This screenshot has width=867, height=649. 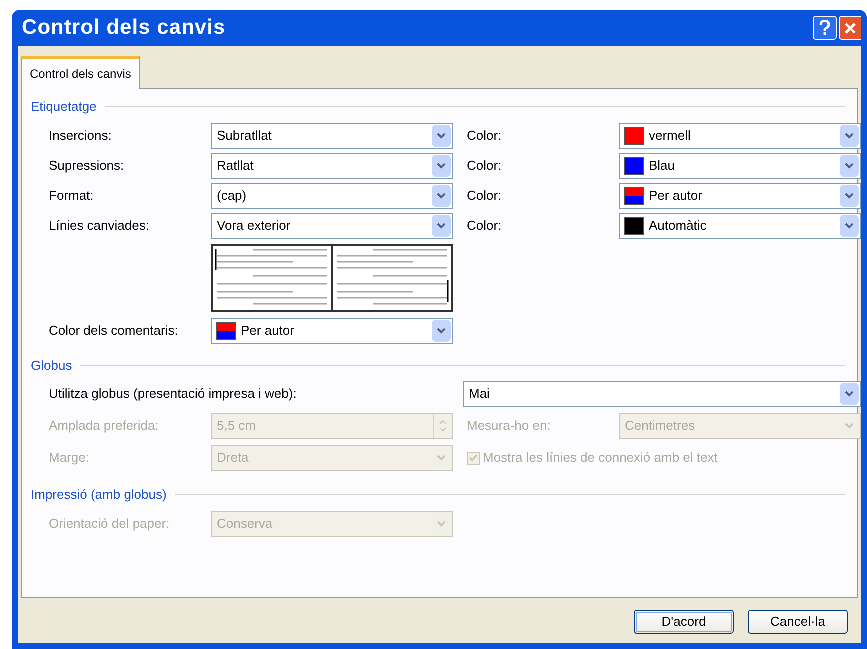 I want to click on dialog-button: D'acord, so click(x=684, y=622).